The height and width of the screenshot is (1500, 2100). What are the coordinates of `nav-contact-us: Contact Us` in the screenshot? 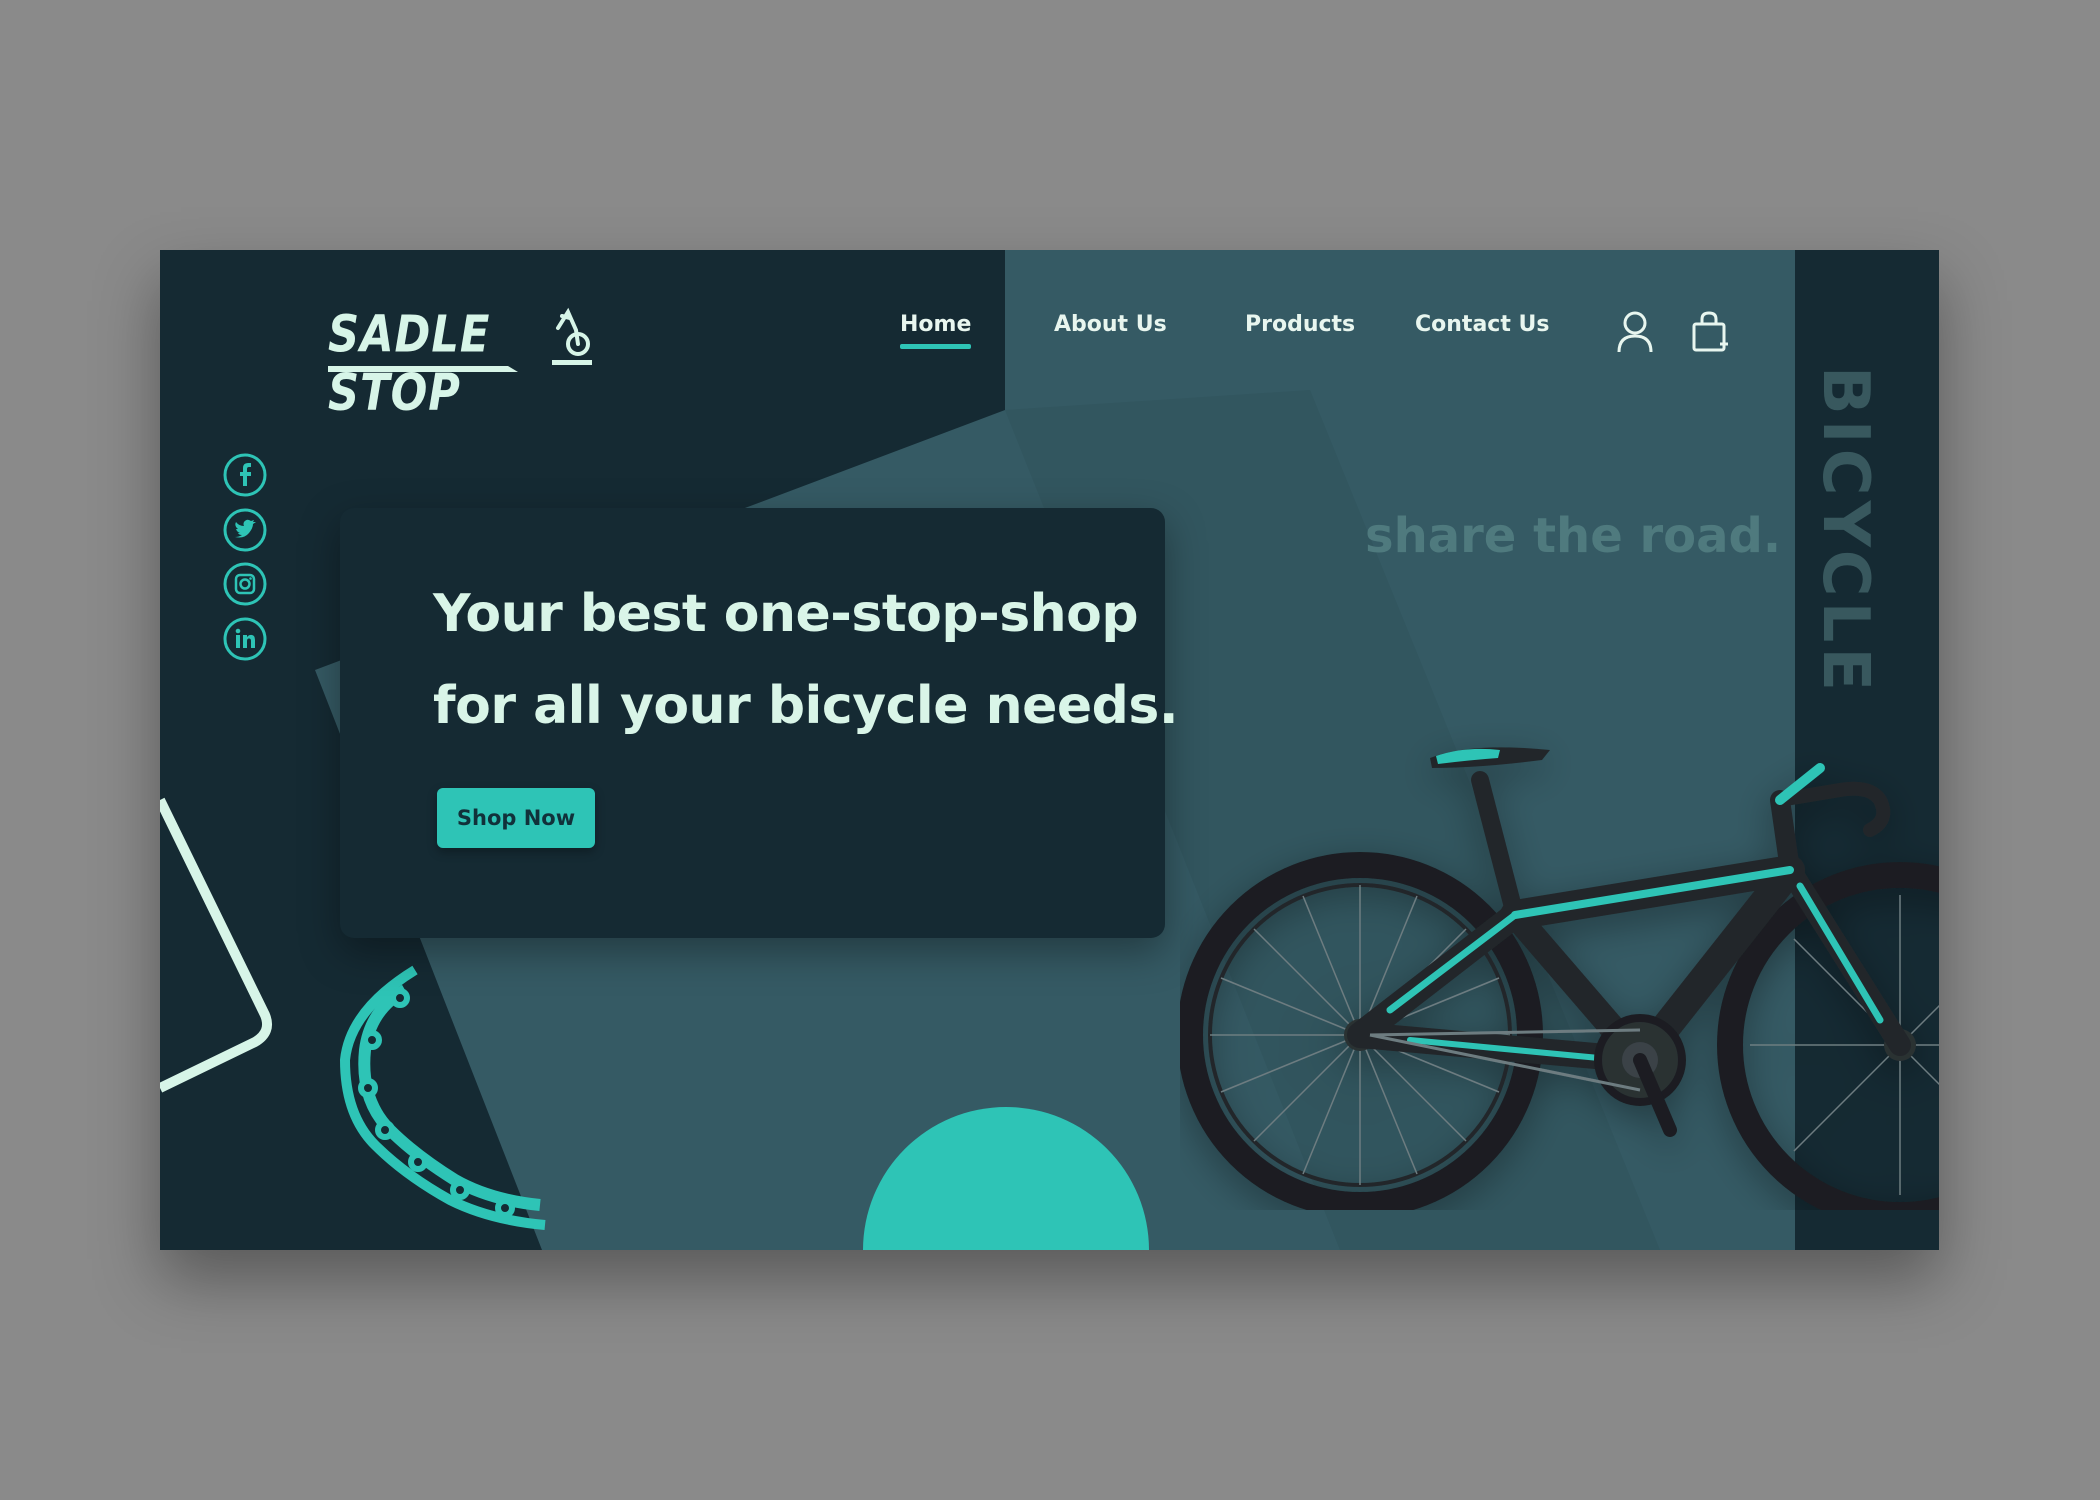 It's located at (1482, 324).